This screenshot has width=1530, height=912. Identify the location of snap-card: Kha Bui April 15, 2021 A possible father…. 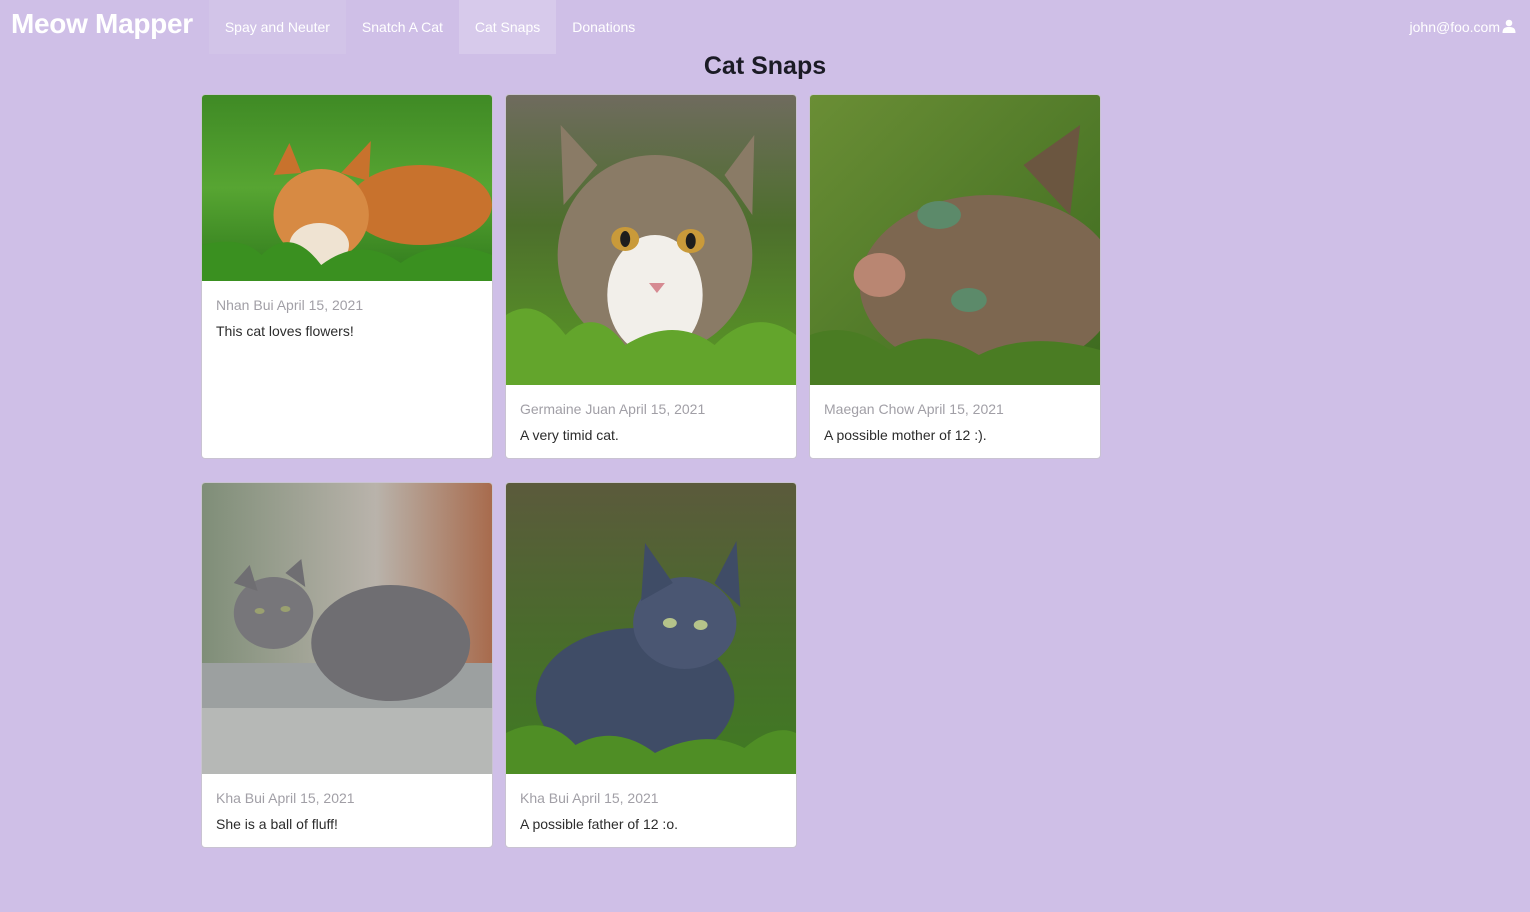
(651, 665).